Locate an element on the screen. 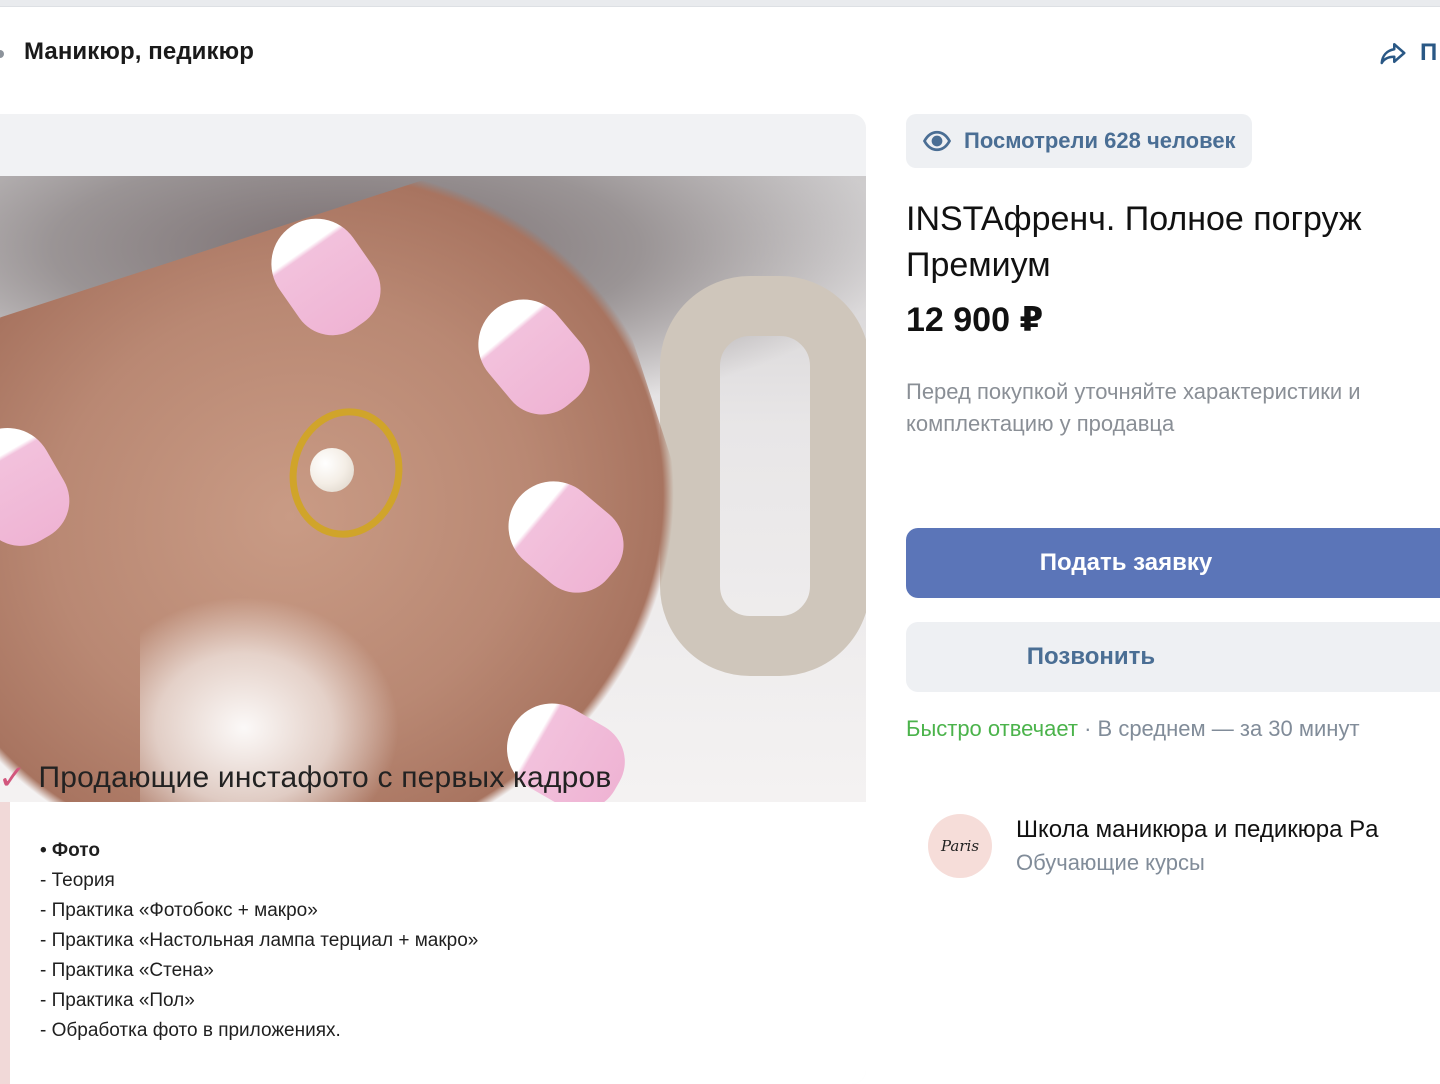 The image size is (1440, 1084). list-item: - Практика «Пол» is located at coordinates (117, 1000).